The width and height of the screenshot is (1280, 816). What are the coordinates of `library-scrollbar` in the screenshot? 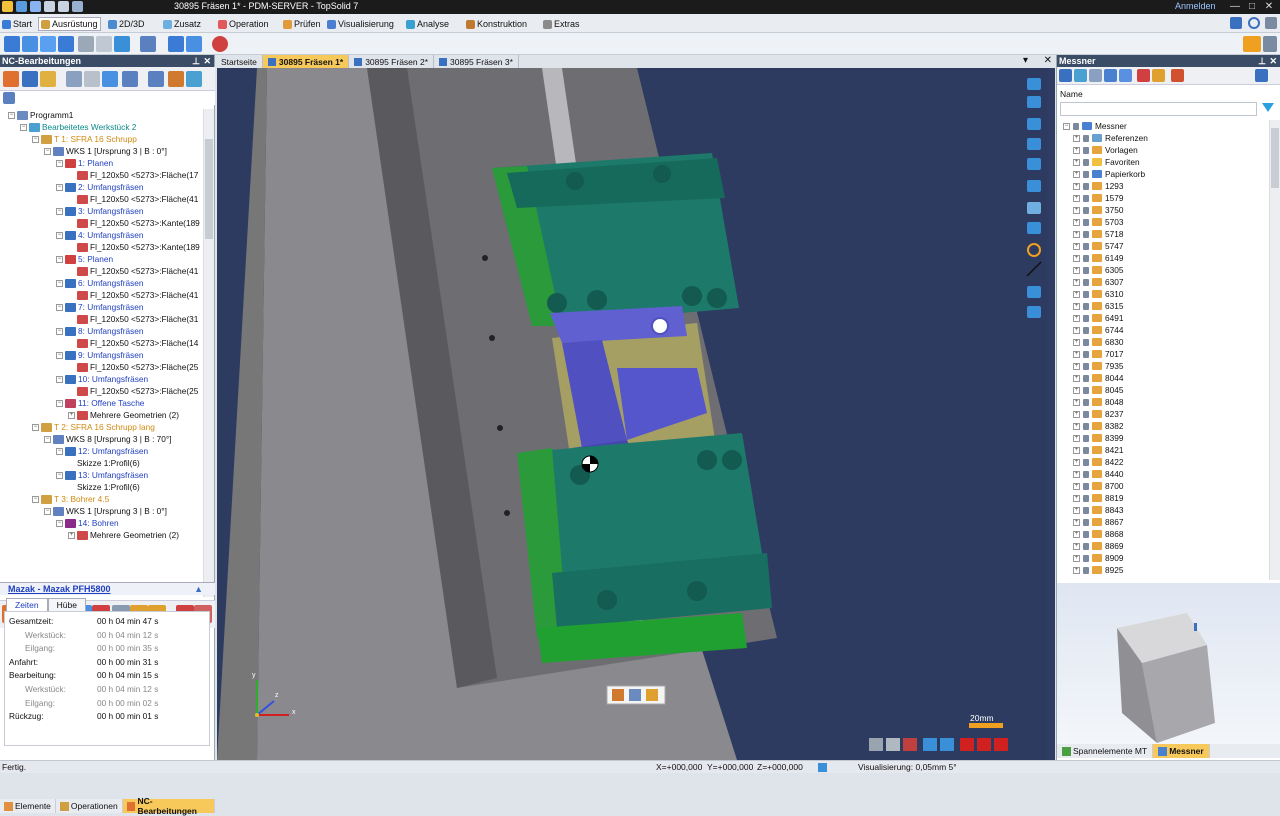 It's located at (1274, 350).